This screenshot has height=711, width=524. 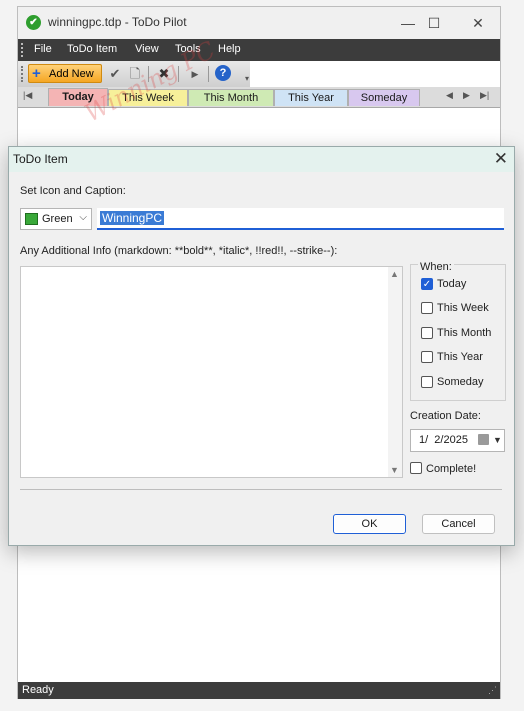 What do you see at coordinates (497, 440) in the screenshot?
I see `chevron-down-icon: ▼` at bounding box center [497, 440].